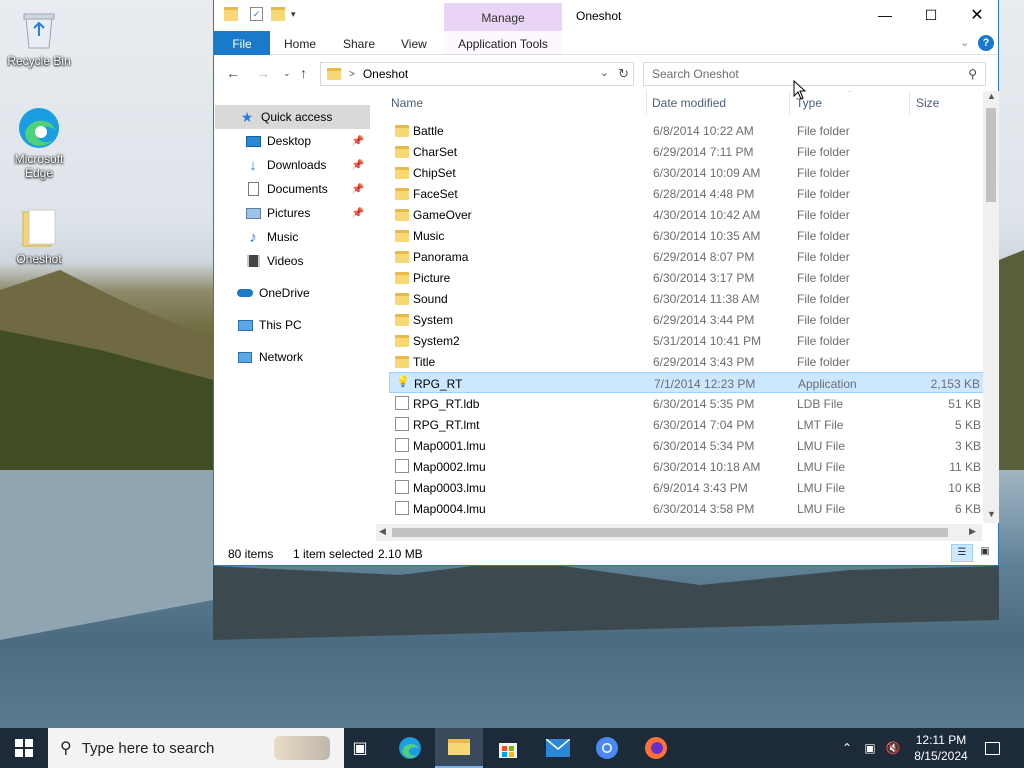  I want to click on file-date-modified: 4/30/2014 10:42 AM, so click(707, 215).